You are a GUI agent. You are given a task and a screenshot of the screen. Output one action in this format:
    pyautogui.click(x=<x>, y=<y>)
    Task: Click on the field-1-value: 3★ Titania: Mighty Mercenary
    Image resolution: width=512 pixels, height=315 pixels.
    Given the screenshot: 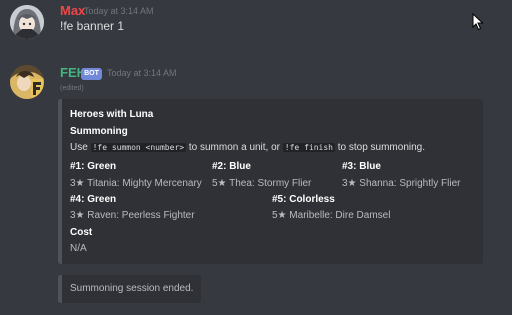 What is the action you would take?
    pyautogui.click(x=136, y=183)
    